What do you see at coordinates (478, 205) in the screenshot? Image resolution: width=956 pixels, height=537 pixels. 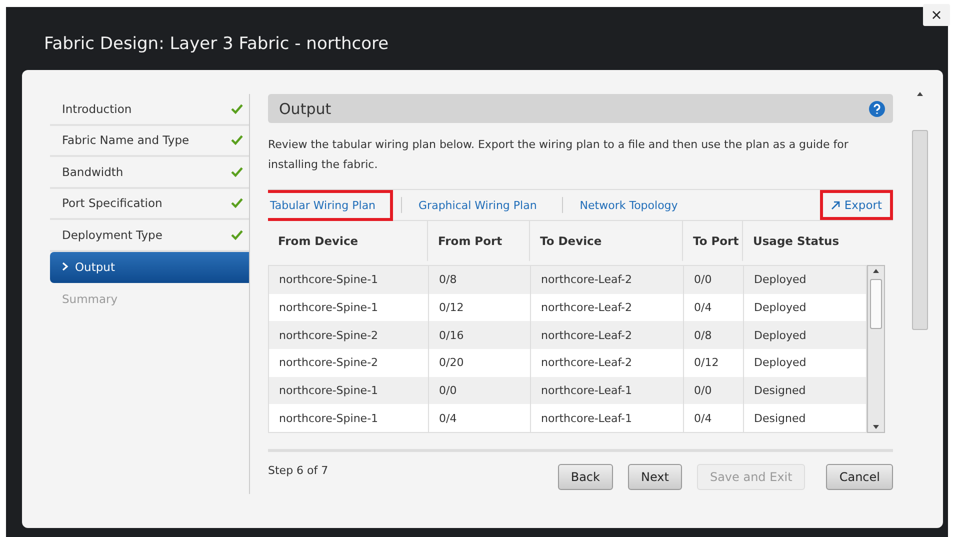 I see `view-tab: Graphical Wiring Plan` at bounding box center [478, 205].